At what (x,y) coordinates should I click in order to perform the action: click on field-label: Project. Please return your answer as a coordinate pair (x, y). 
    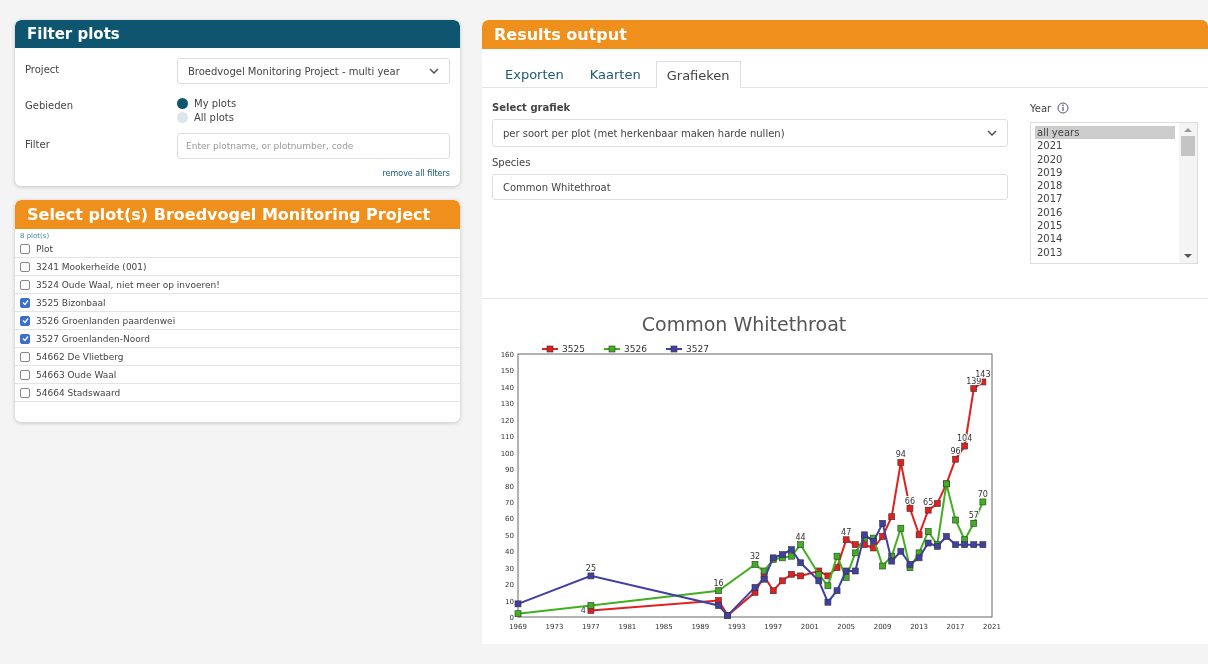
    Looking at the image, I should click on (43, 69).